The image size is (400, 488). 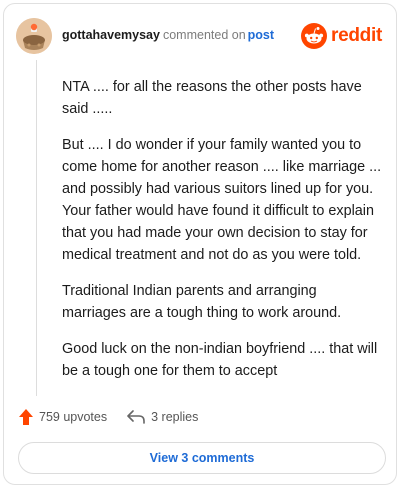 I want to click on comment-header: gottahavemysay commented on post reddit, so click(x=200, y=36).